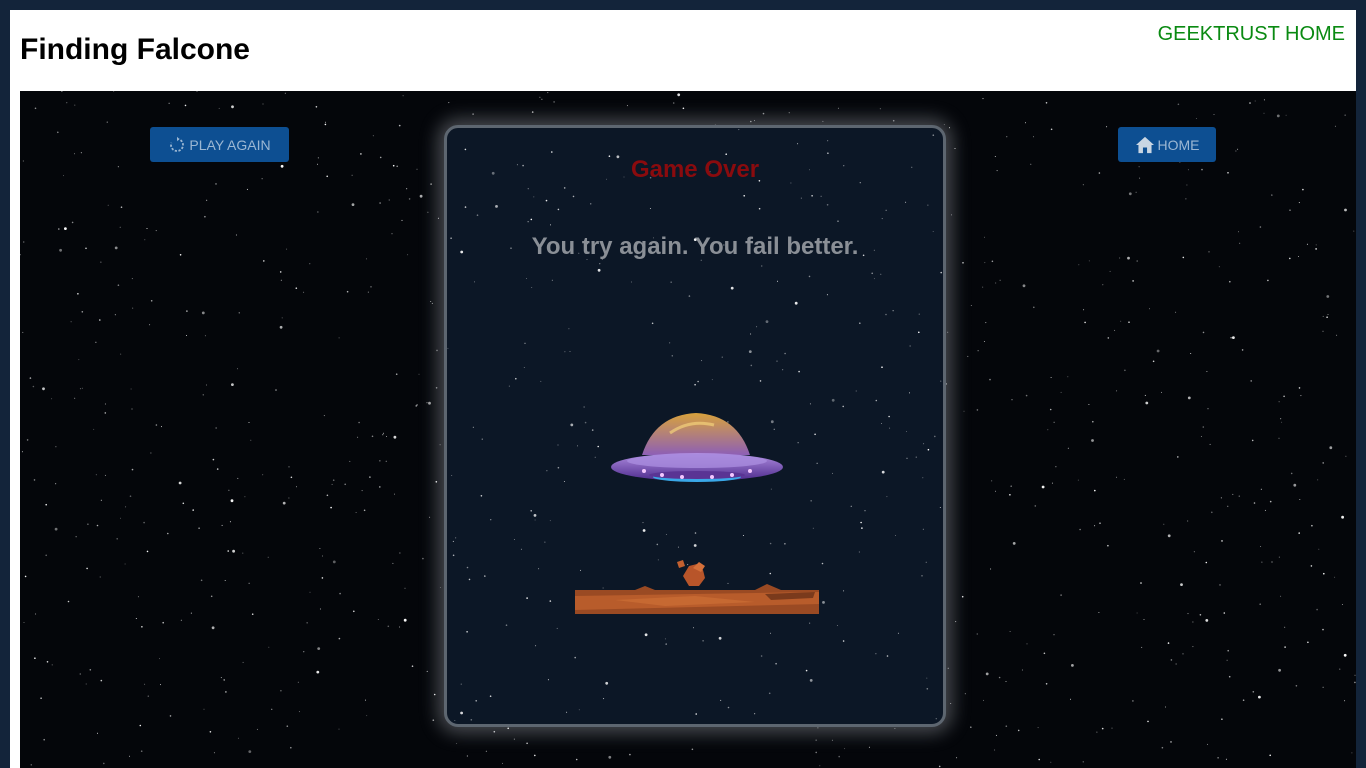 The height and width of the screenshot is (768, 1366). I want to click on geektrust-home-link: GEEKTRUST HOME, so click(1251, 34).